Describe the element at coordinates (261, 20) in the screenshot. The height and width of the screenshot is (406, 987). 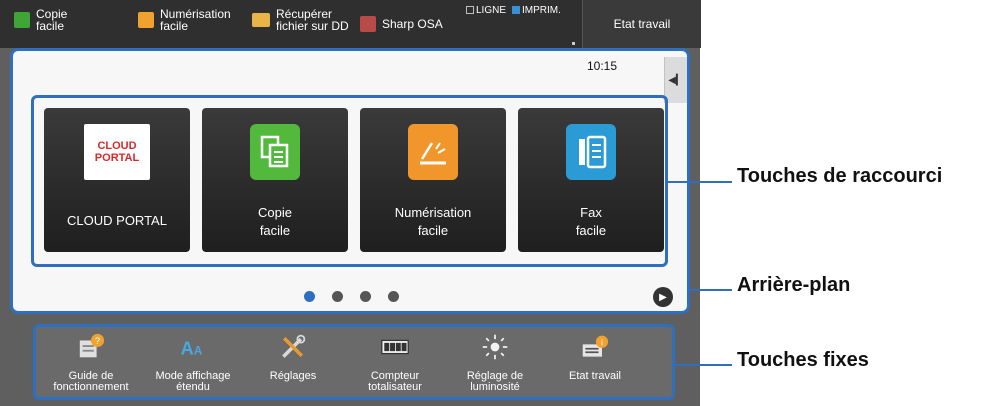
I see `folder-icon` at that location.